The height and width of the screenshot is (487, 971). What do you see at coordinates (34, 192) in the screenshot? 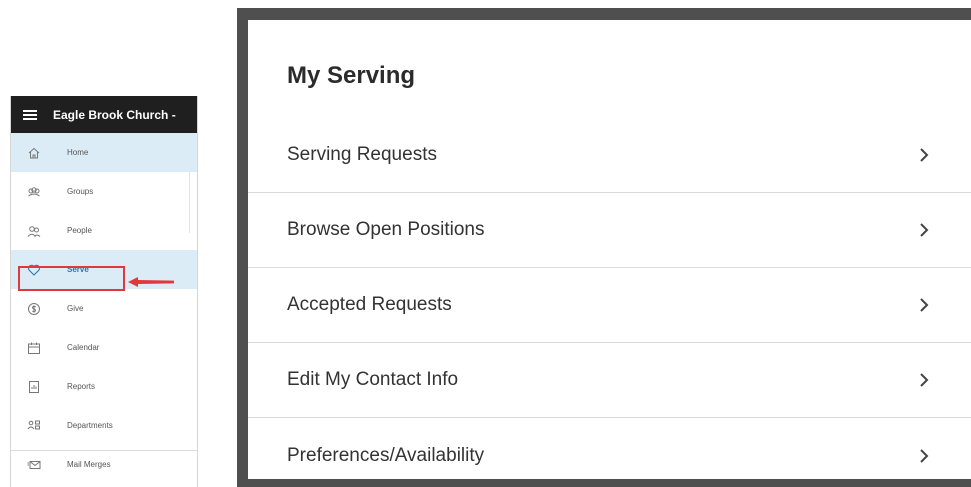
I see `groups-icon` at bounding box center [34, 192].